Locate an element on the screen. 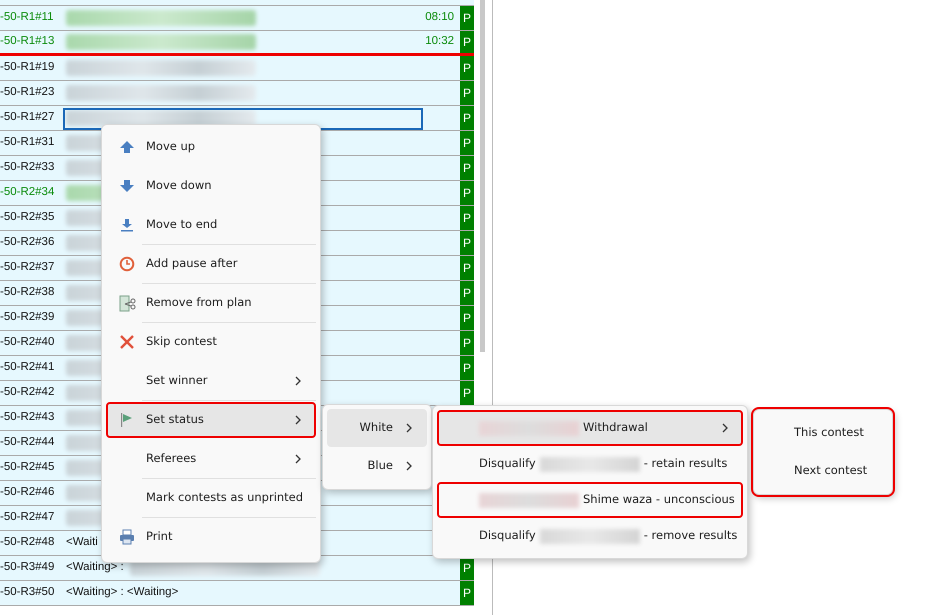 This screenshot has width=949, height=615. menu-item: Disqualify - remove results is located at coordinates (590, 536).